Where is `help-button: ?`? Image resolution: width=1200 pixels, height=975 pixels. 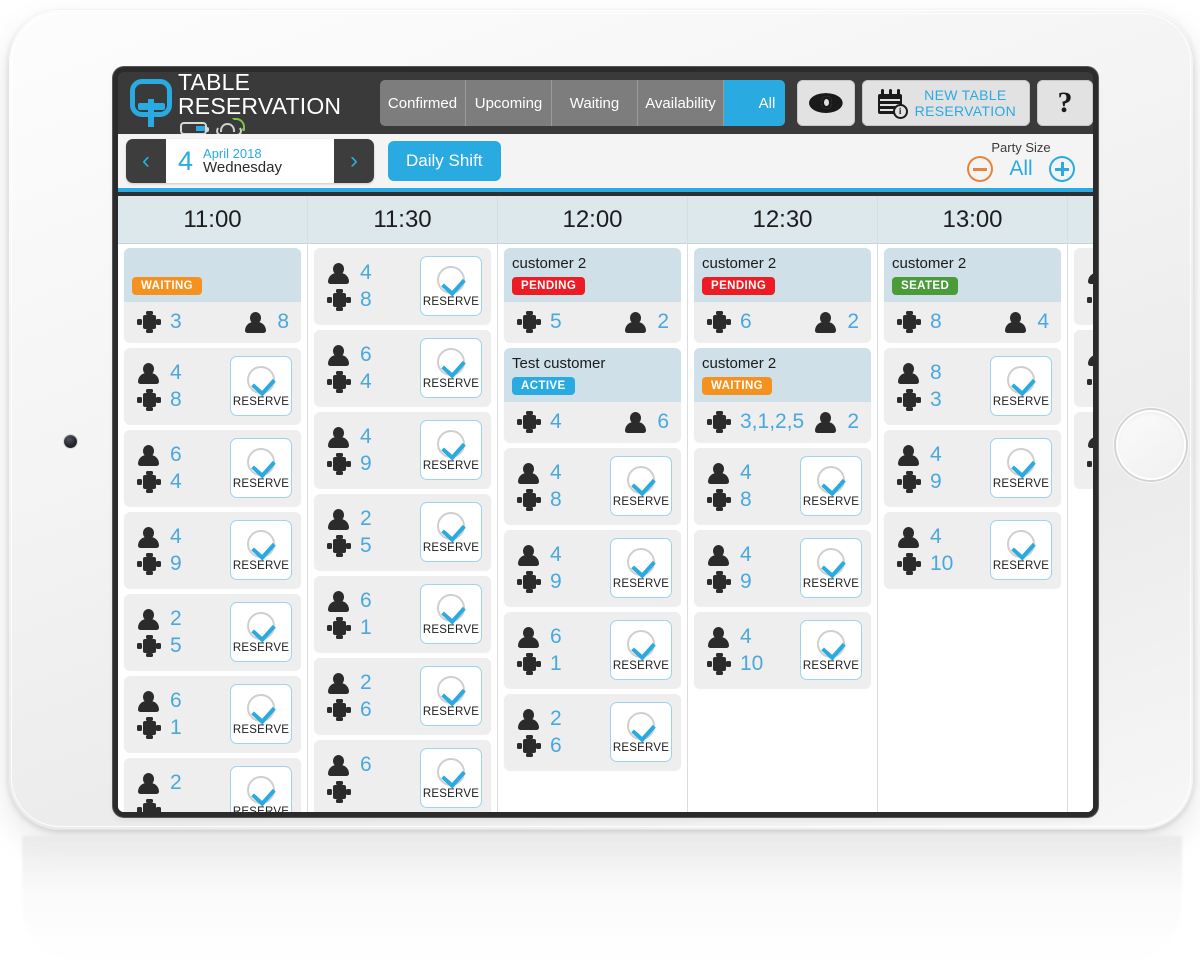
help-button: ? is located at coordinates (1065, 103).